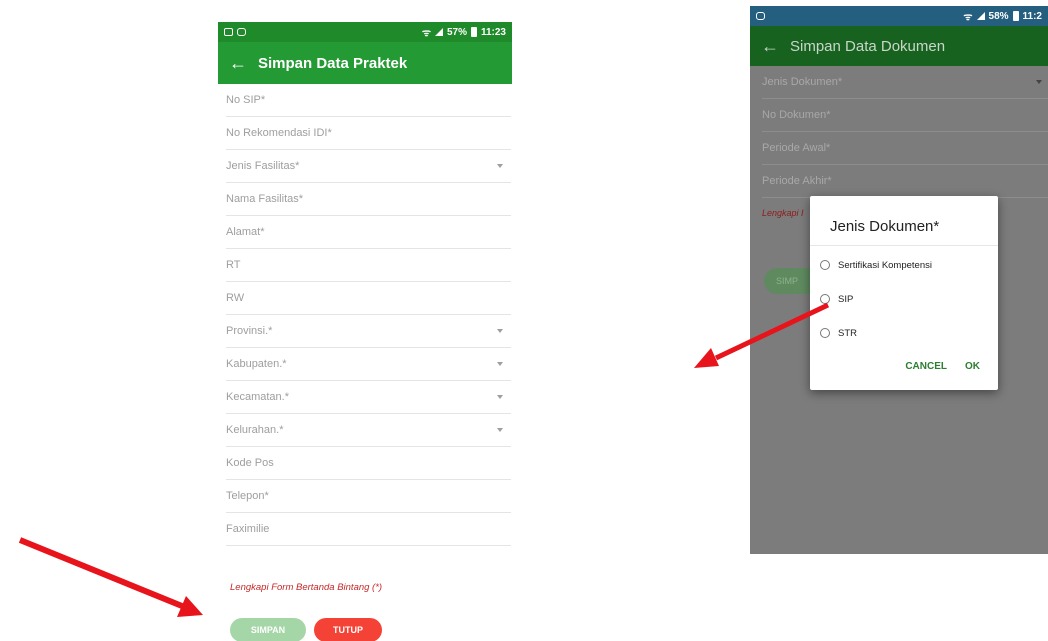 This screenshot has height=641, width=1048. Describe the element at coordinates (110, 577) in the screenshot. I see `red-arrow-simpan` at that location.